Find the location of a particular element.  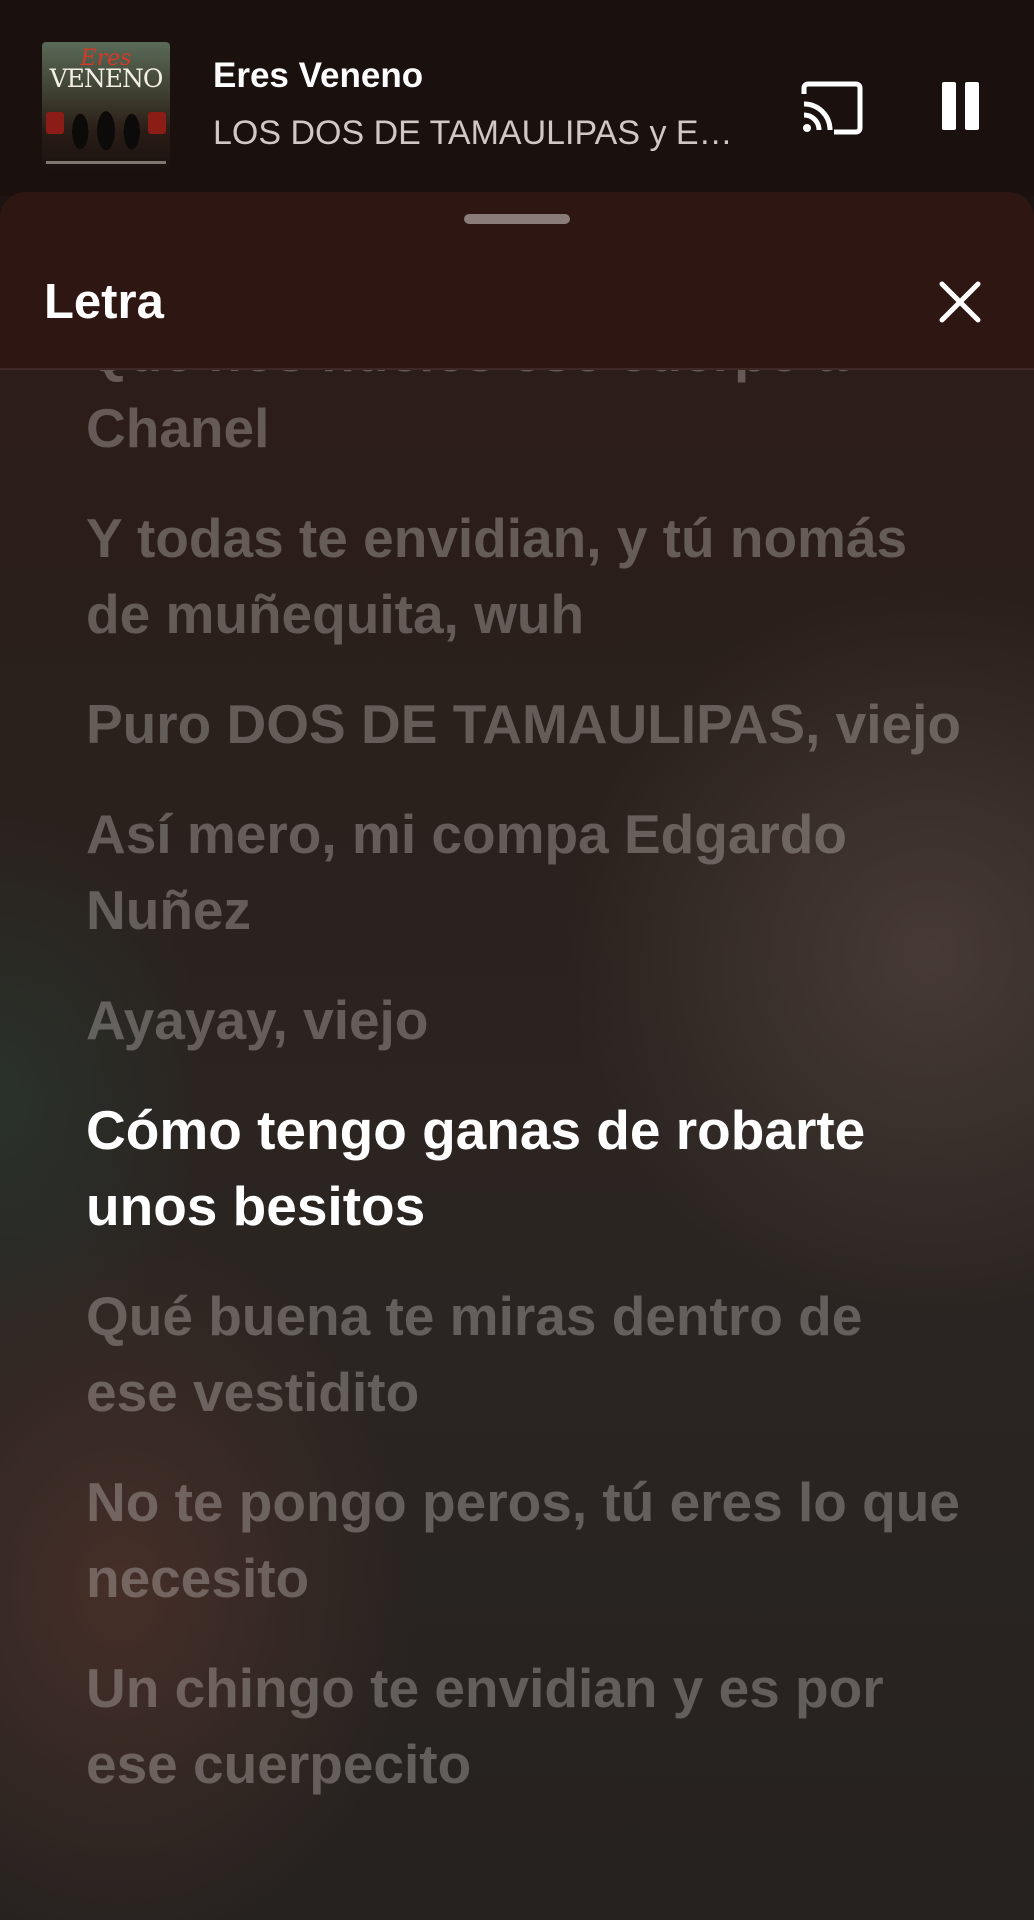

pause-button is located at coordinates (960, 106).